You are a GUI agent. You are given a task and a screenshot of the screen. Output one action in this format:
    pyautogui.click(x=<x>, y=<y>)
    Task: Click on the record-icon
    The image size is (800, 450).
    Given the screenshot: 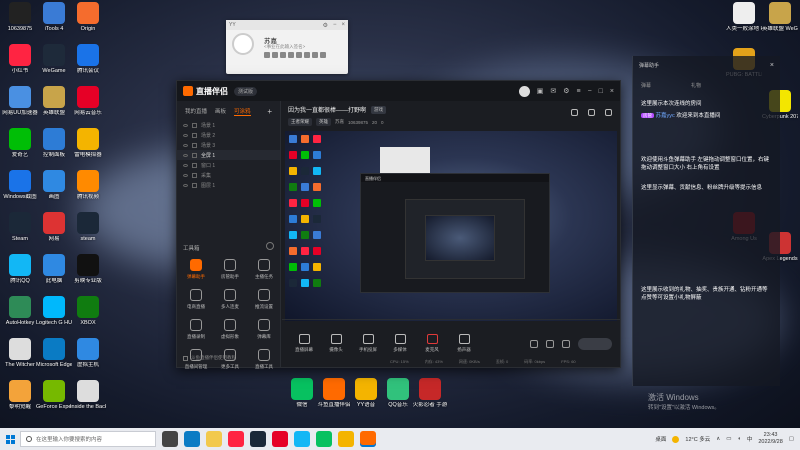 What is the action you would take?
    pyautogui.click(x=534, y=343)
    